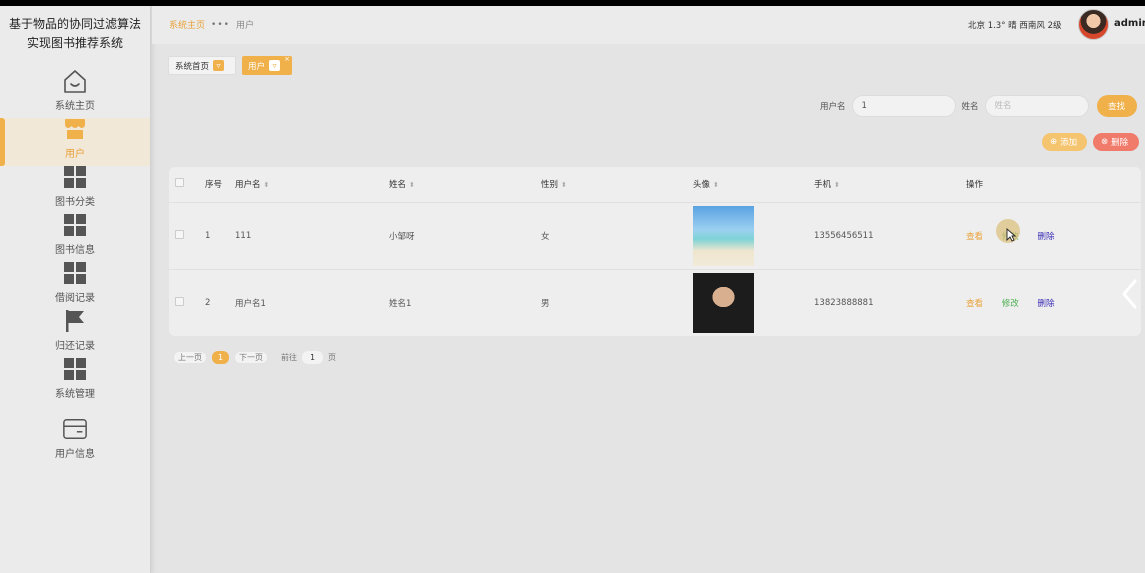 The width and height of the screenshot is (1145, 573). Describe the element at coordinates (208, 235) in the screenshot. I see `cell-index: 1` at that location.